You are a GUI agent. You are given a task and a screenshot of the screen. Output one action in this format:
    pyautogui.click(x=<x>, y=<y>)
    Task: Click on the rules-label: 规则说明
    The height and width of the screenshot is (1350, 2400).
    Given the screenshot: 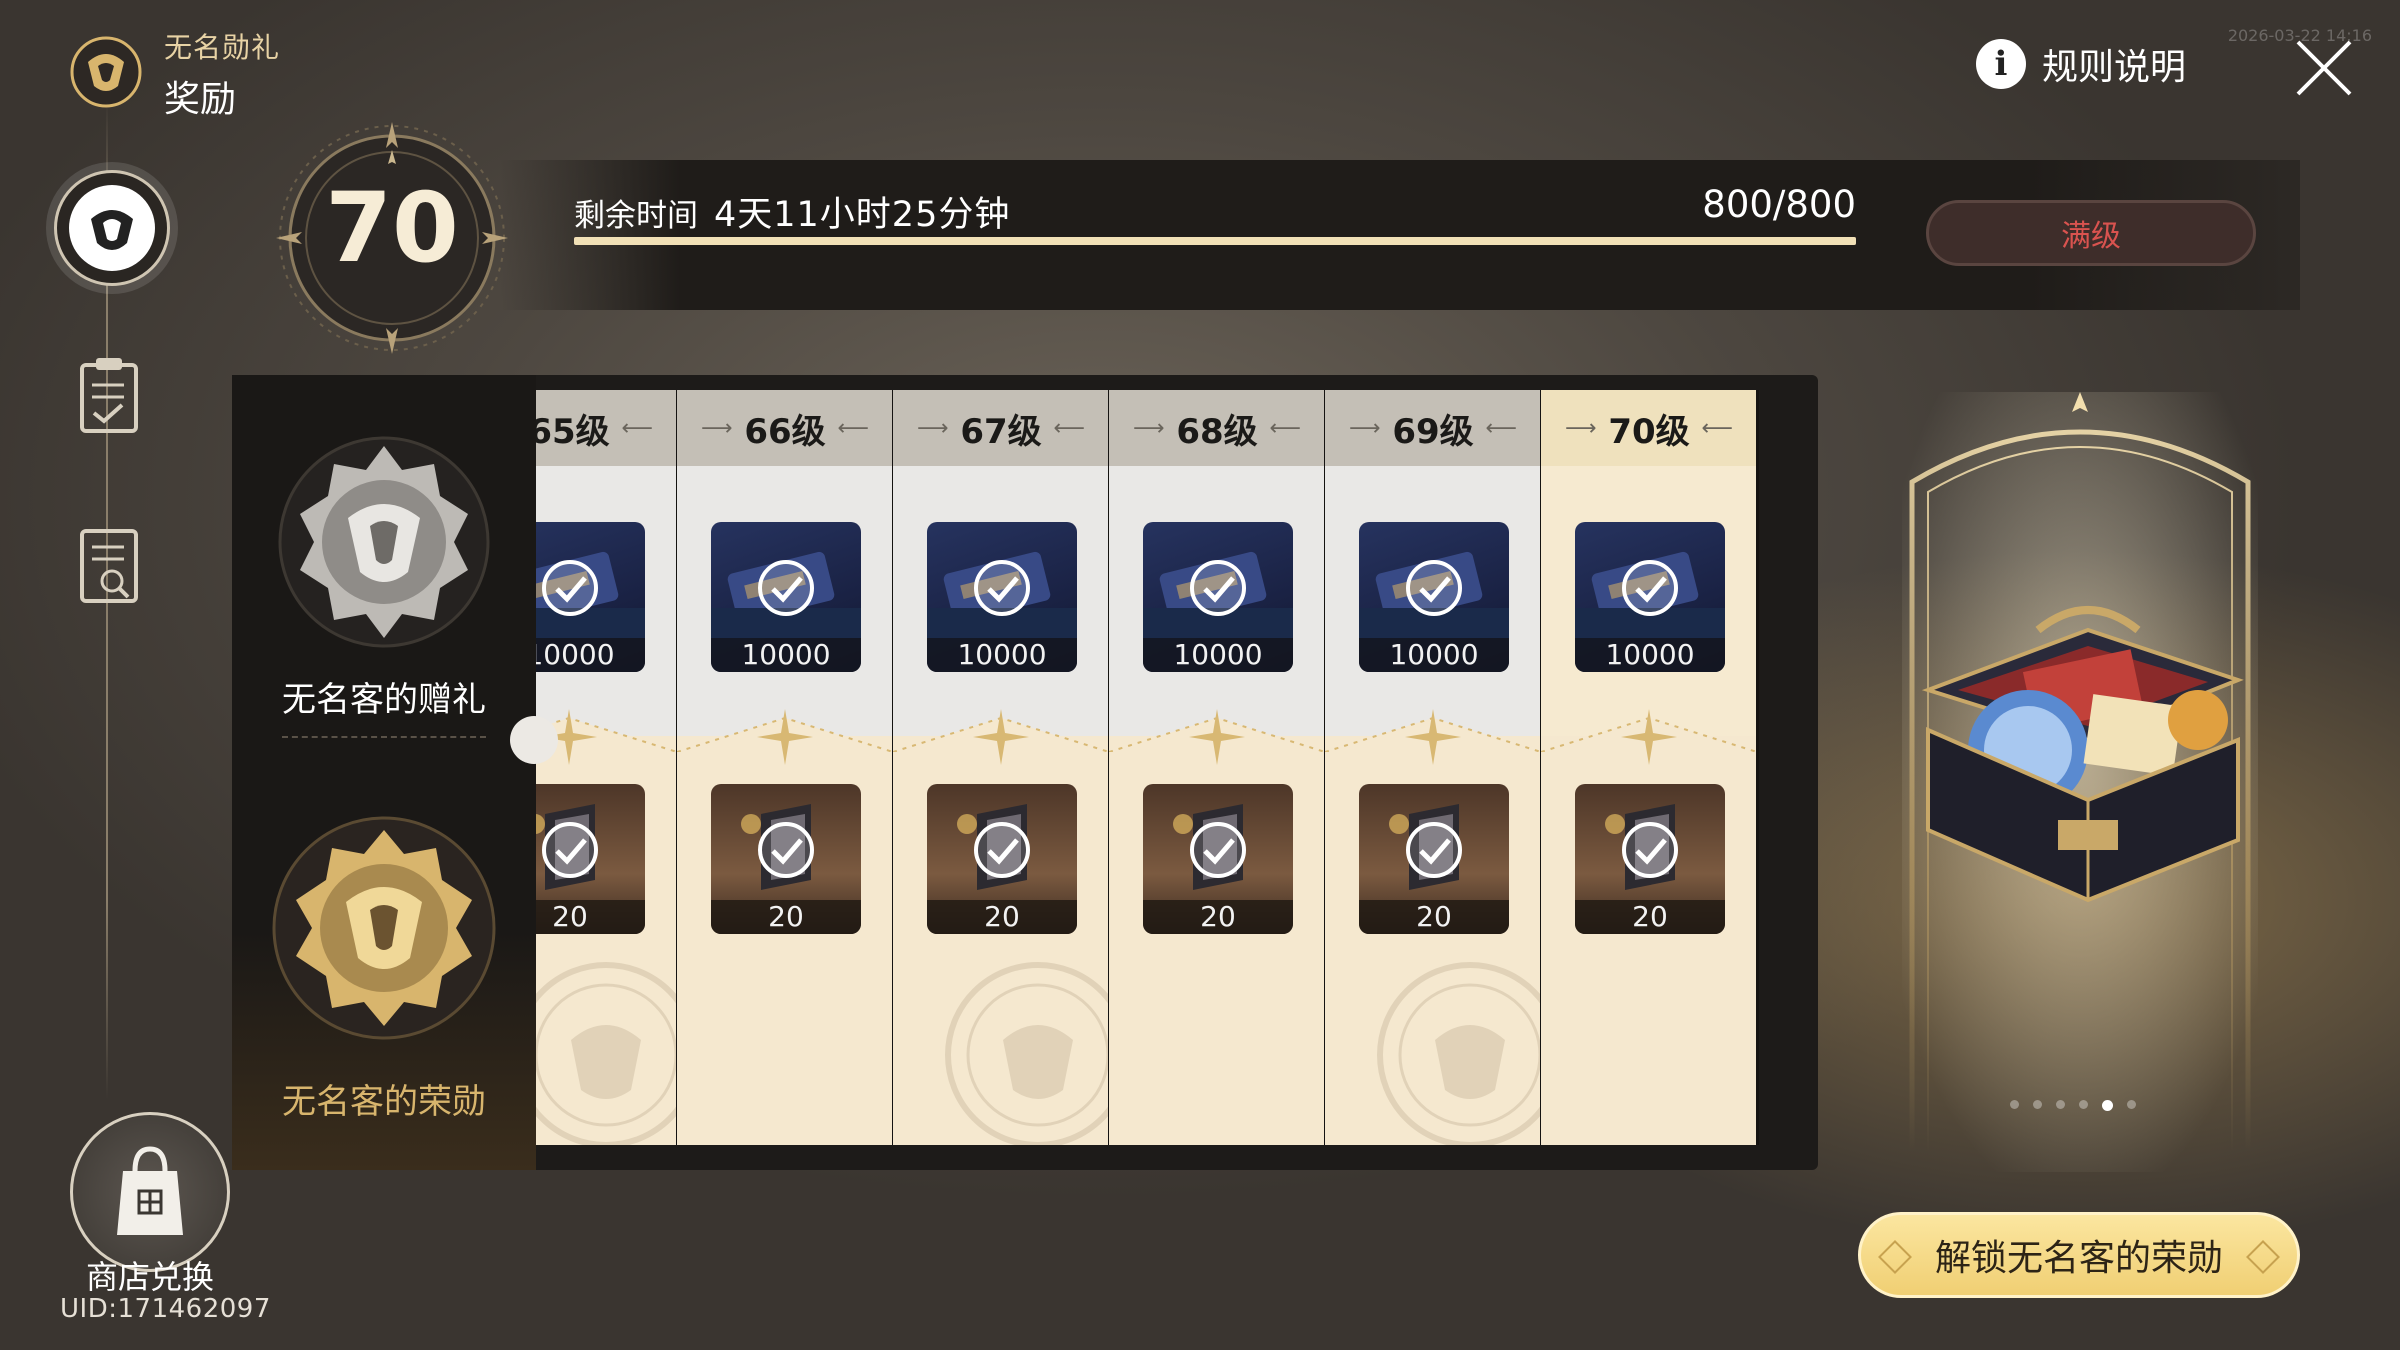 What is the action you would take?
    pyautogui.click(x=2113, y=67)
    